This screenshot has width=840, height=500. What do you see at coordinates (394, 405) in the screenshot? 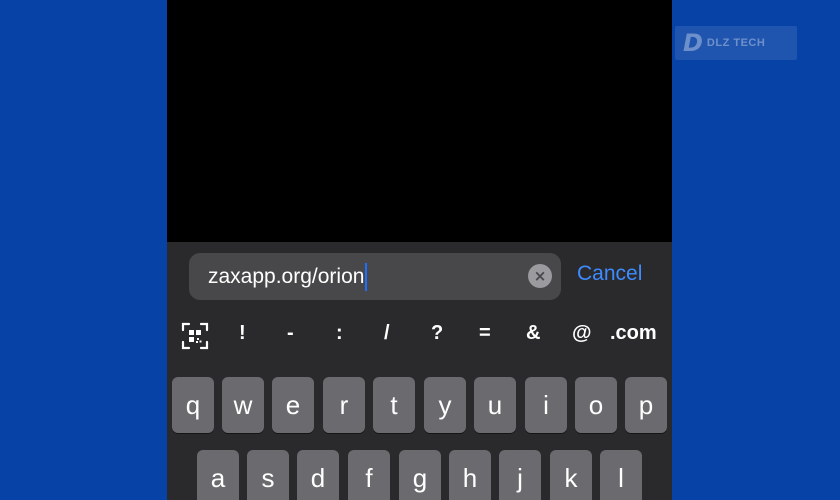
I see `key-t: t` at bounding box center [394, 405].